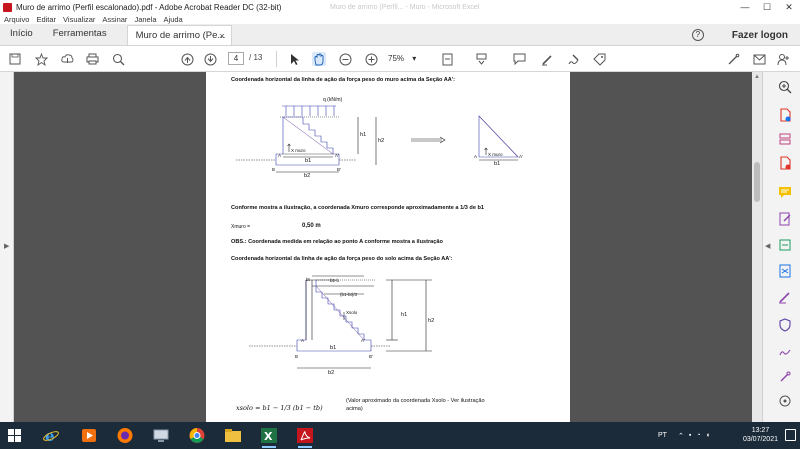 This screenshot has height=449, width=800. What do you see at coordinates (414, 58) in the screenshot?
I see `chevron-down-icon: ▾` at bounding box center [414, 58].